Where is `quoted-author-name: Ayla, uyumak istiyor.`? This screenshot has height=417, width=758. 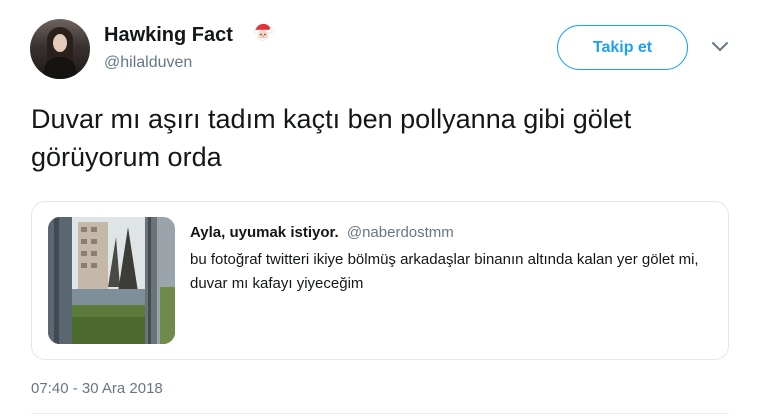
quoted-author-name: Ayla, uyumak istiyor. is located at coordinates (264, 232).